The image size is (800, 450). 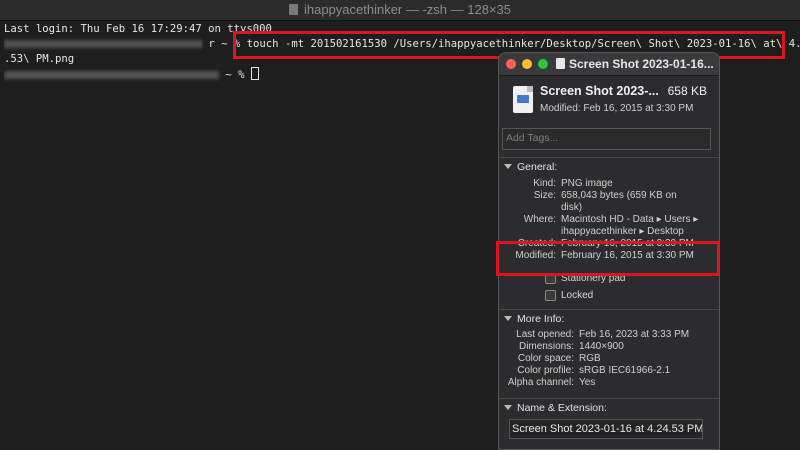 I want to click on prompt2: ~ %, so click(x=235, y=75).